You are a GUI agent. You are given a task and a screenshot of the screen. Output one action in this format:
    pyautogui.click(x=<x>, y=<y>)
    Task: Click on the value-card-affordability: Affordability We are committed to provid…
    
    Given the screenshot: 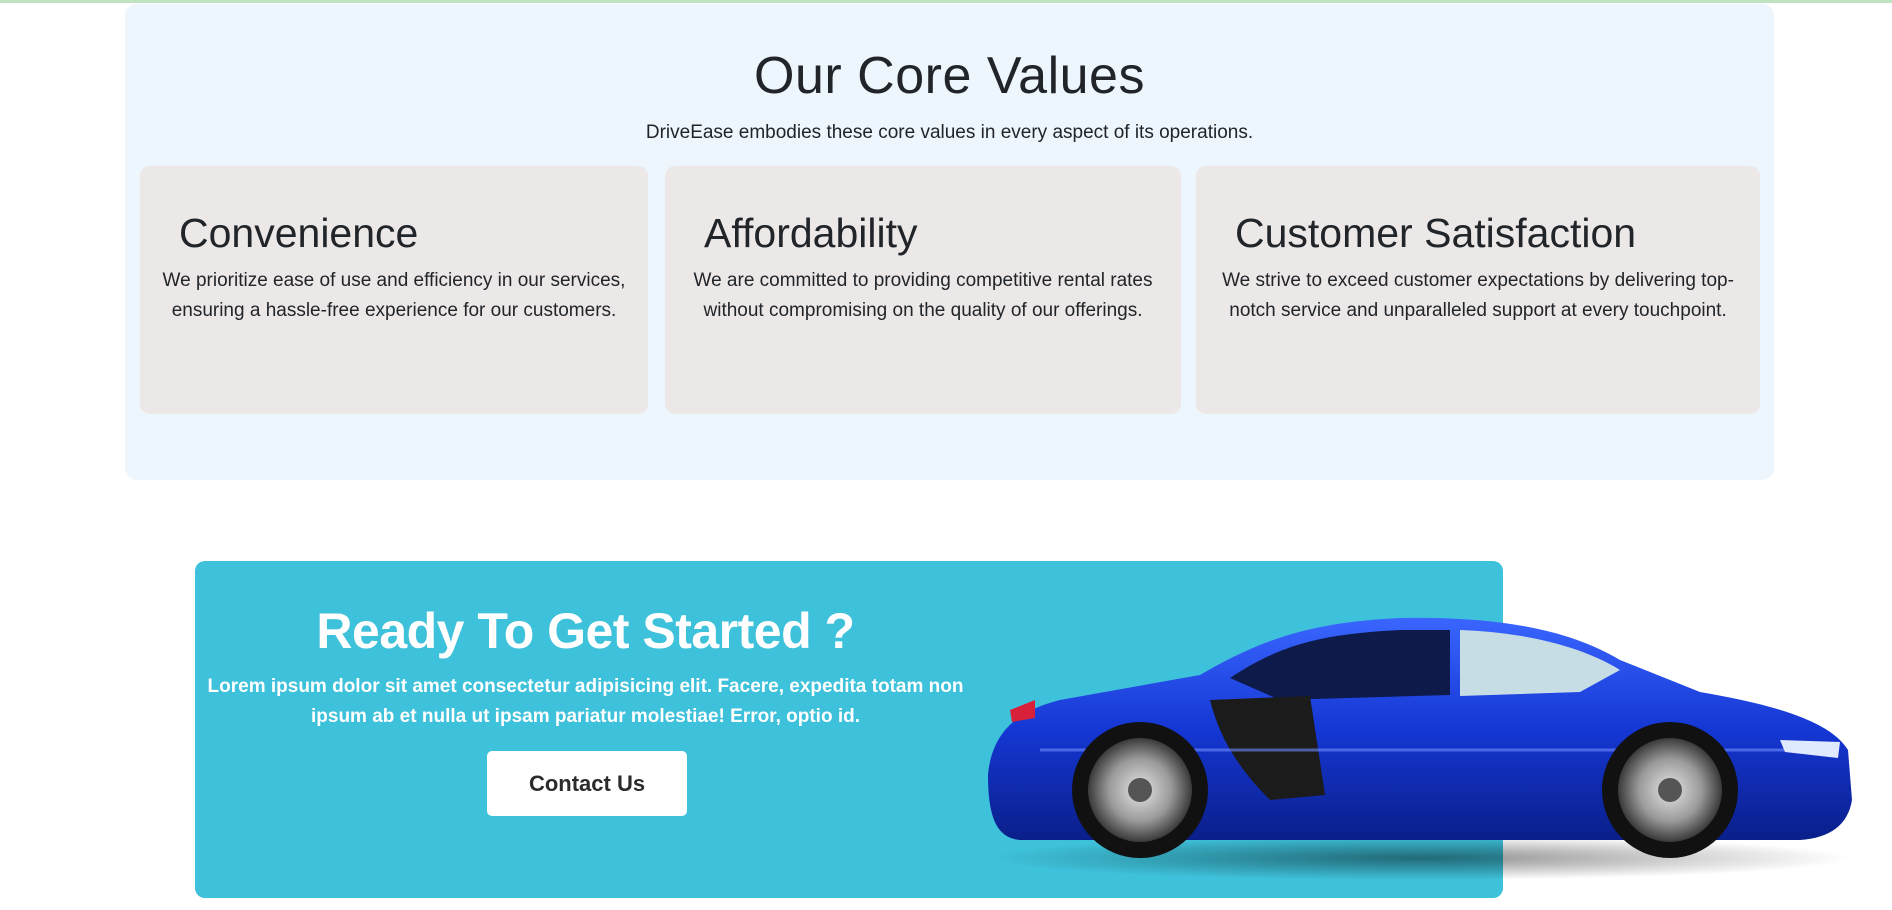 What is the action you would take?
    pyautogui.click(x=923, y=290)
    